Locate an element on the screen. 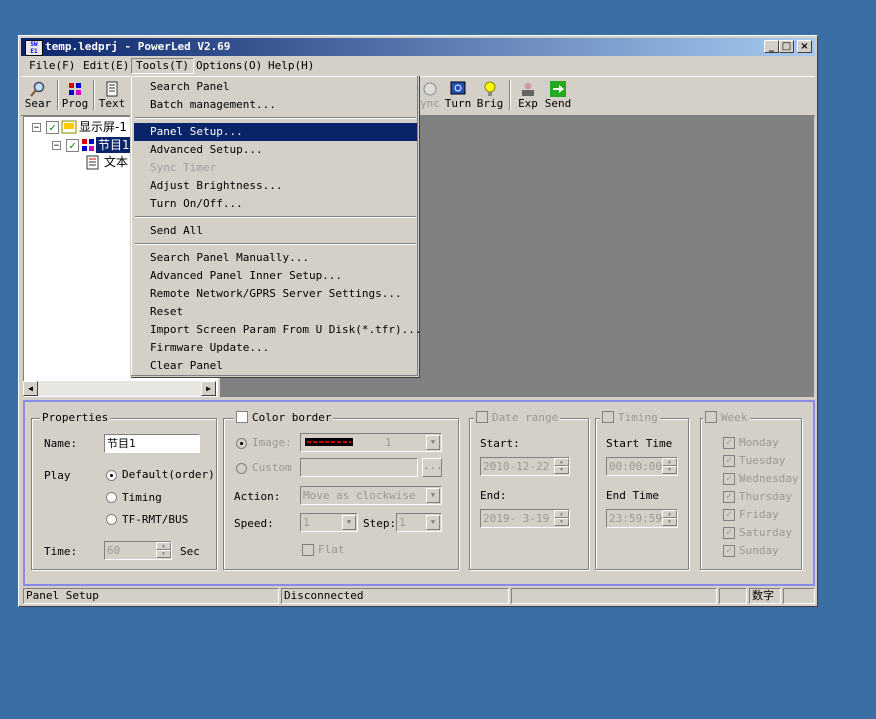 This screenshot has width=876, height=719. saturday-checkbox: ✓ is located at coordinates (729, 533).